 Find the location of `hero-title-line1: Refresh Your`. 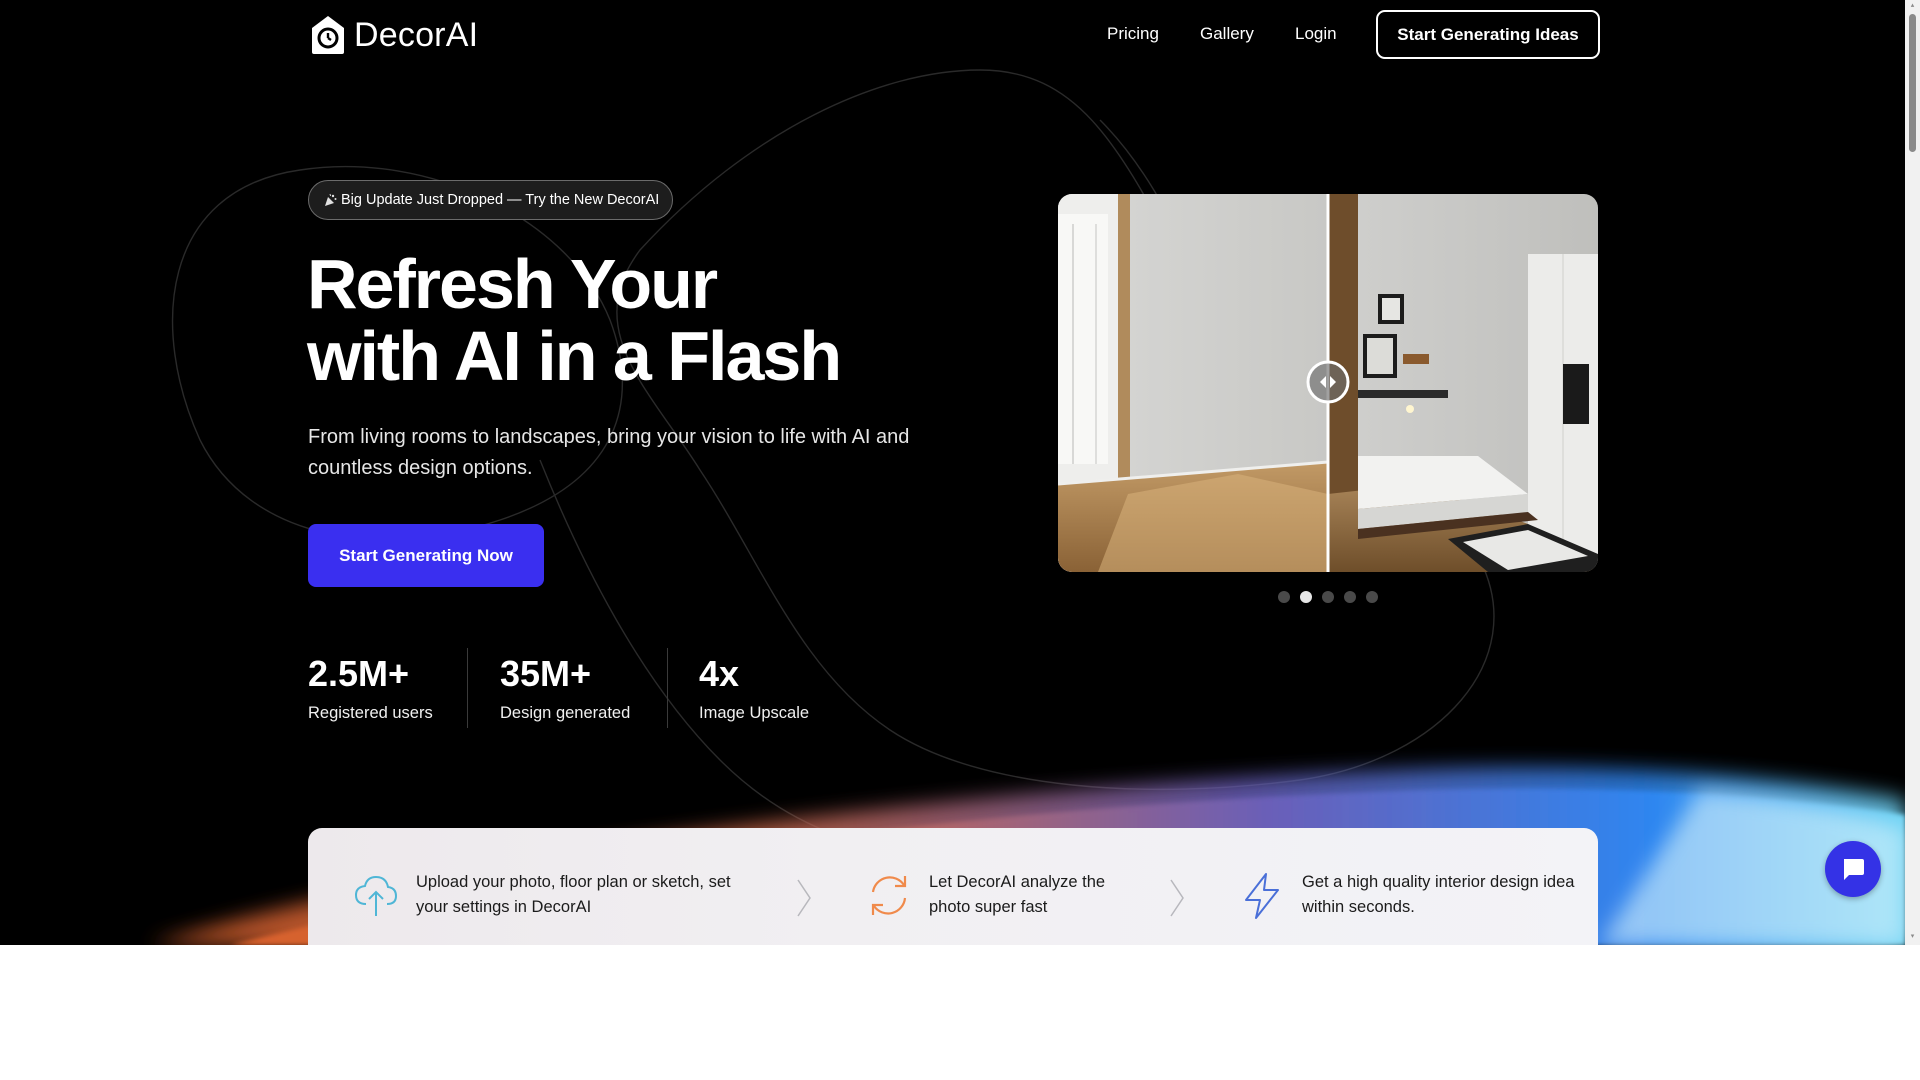

hero-title-line1: Refresh Your is located at coordinates (512, 284).